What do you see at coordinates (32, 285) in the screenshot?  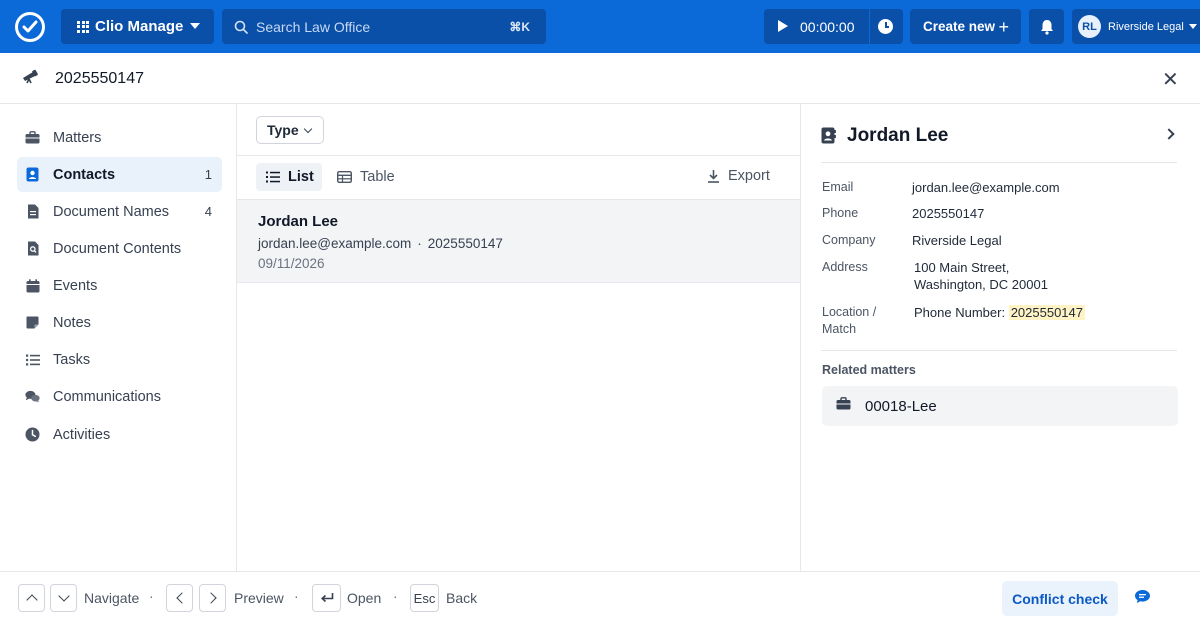 I see `calendar-icon` at bounding box center [32, 285].